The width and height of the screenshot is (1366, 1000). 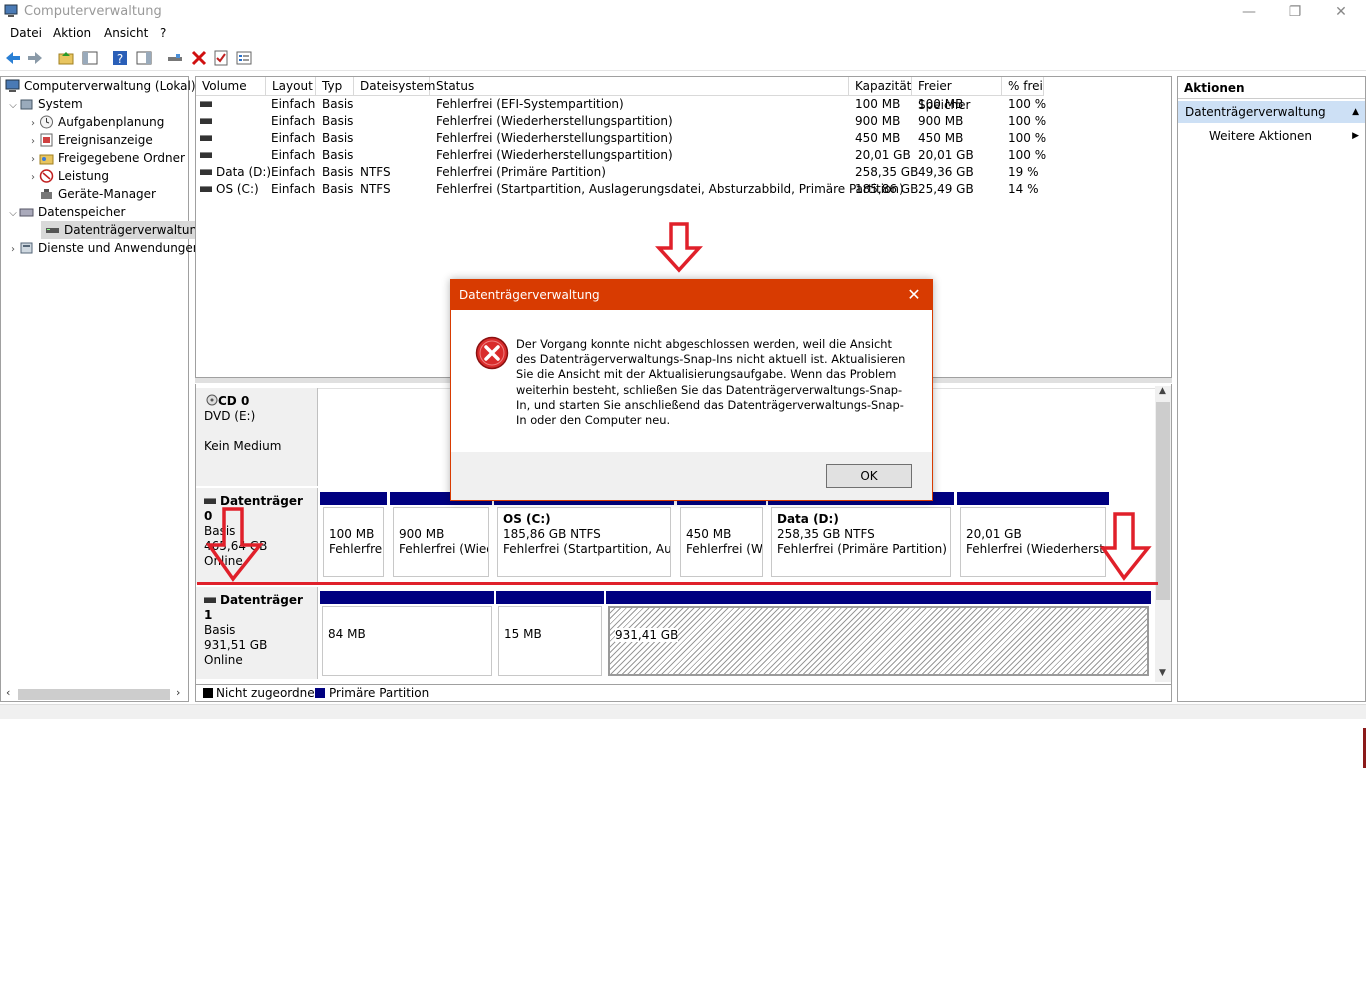 What do you see at coordinates (111, 122) in the screenshot?
I see `tree-label: Aufgabenplanung` at bounding box center [111, 122].